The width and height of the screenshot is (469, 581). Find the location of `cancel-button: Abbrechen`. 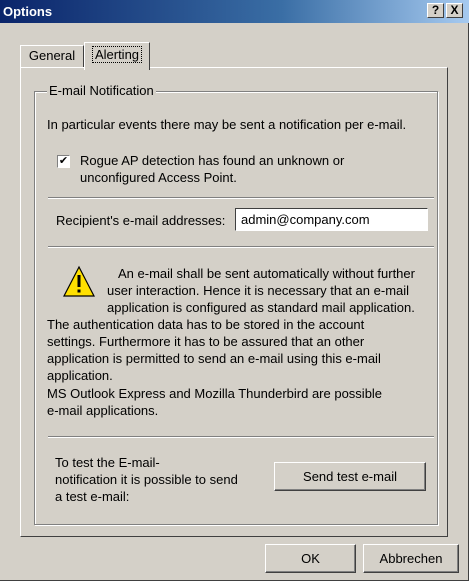

cancel-button: Abbrechen is located at coordinates (411, 558).